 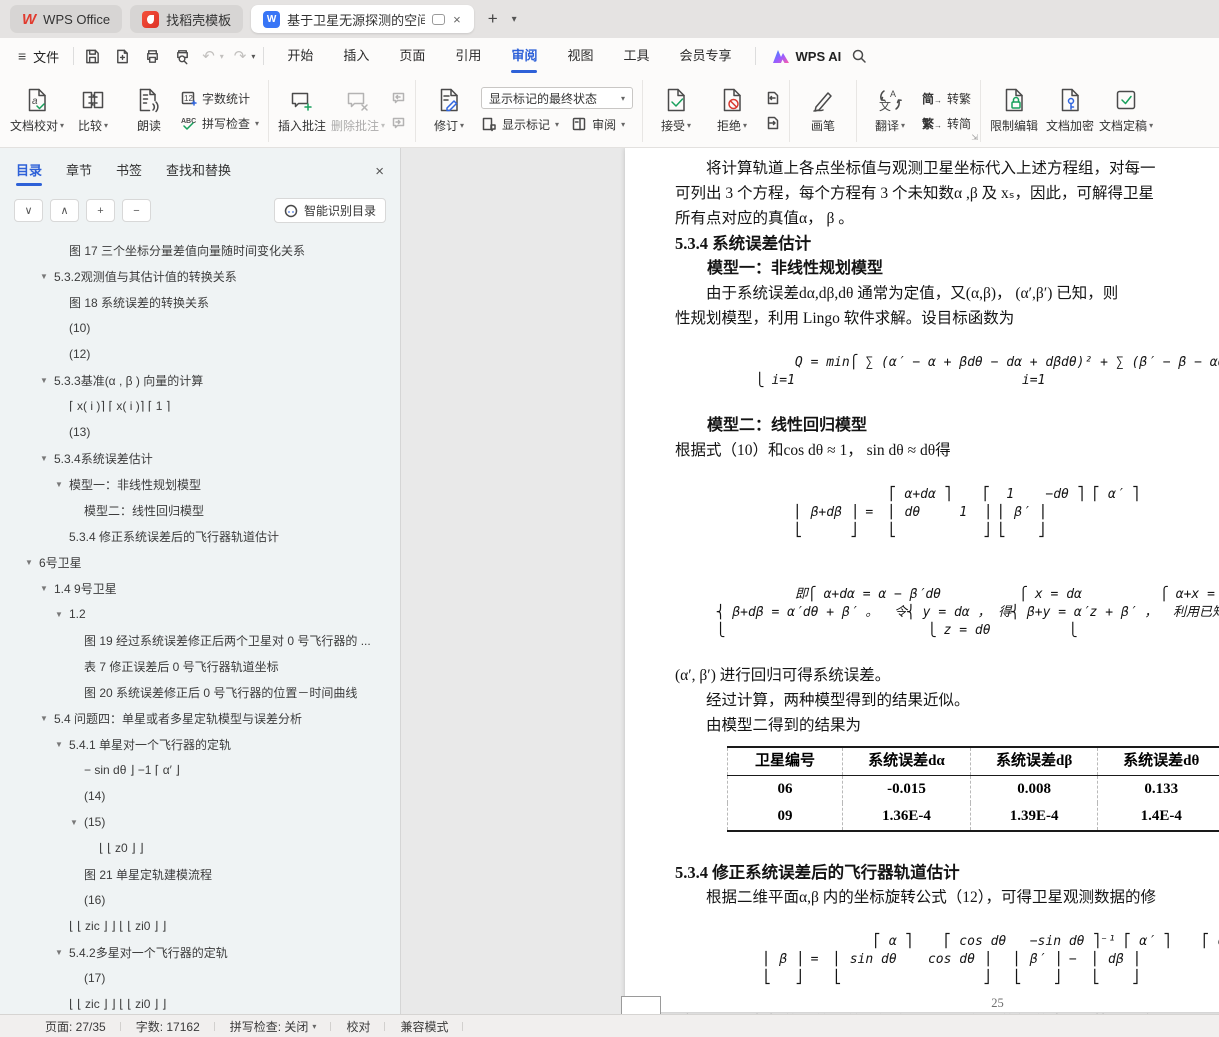 What do you see at coordinates (807, 56) in the screenshot?
I see `wps-ai-button: WPS AI` at bounding box center [807, 56].